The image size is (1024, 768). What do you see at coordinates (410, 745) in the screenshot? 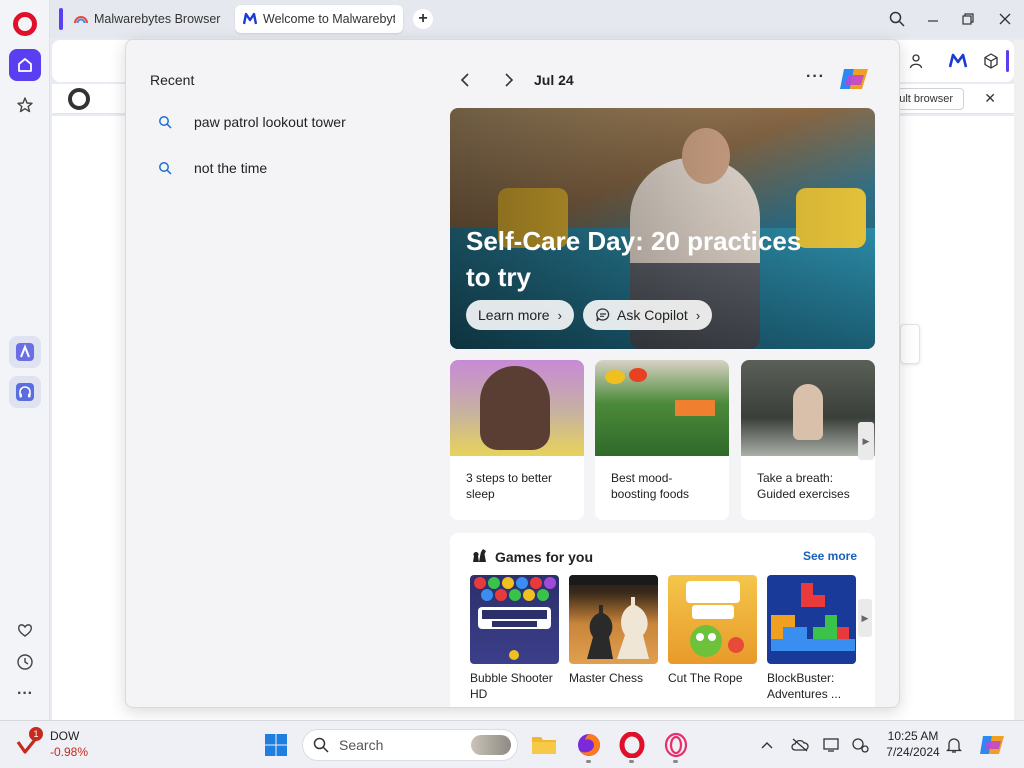
I see `taskbar-search-box: Search` at bounding box center [410, 745].